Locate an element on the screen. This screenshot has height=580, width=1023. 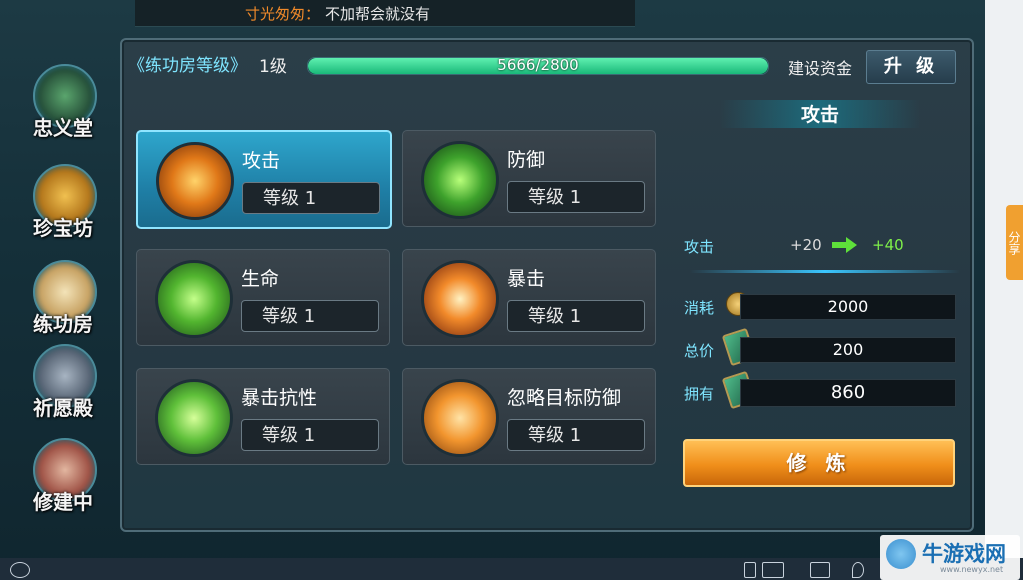
skill-name: 暴击 is located at coordinates (526, 279).